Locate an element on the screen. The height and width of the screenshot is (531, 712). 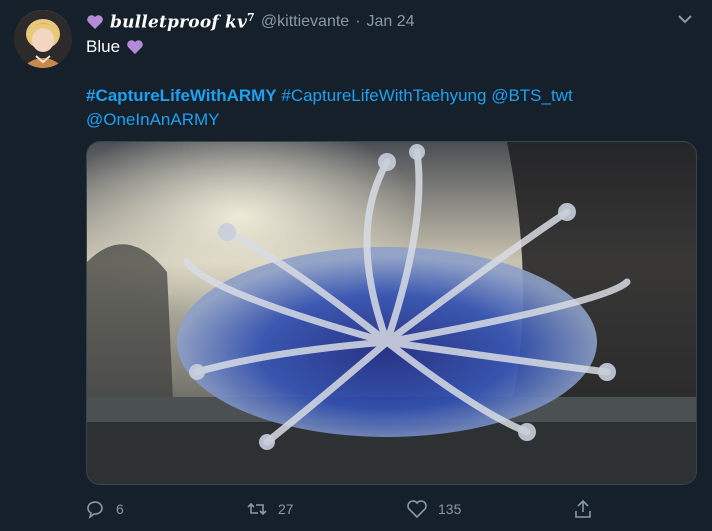
mention-link: @BTS_twt is located at coordinates (532, 95).